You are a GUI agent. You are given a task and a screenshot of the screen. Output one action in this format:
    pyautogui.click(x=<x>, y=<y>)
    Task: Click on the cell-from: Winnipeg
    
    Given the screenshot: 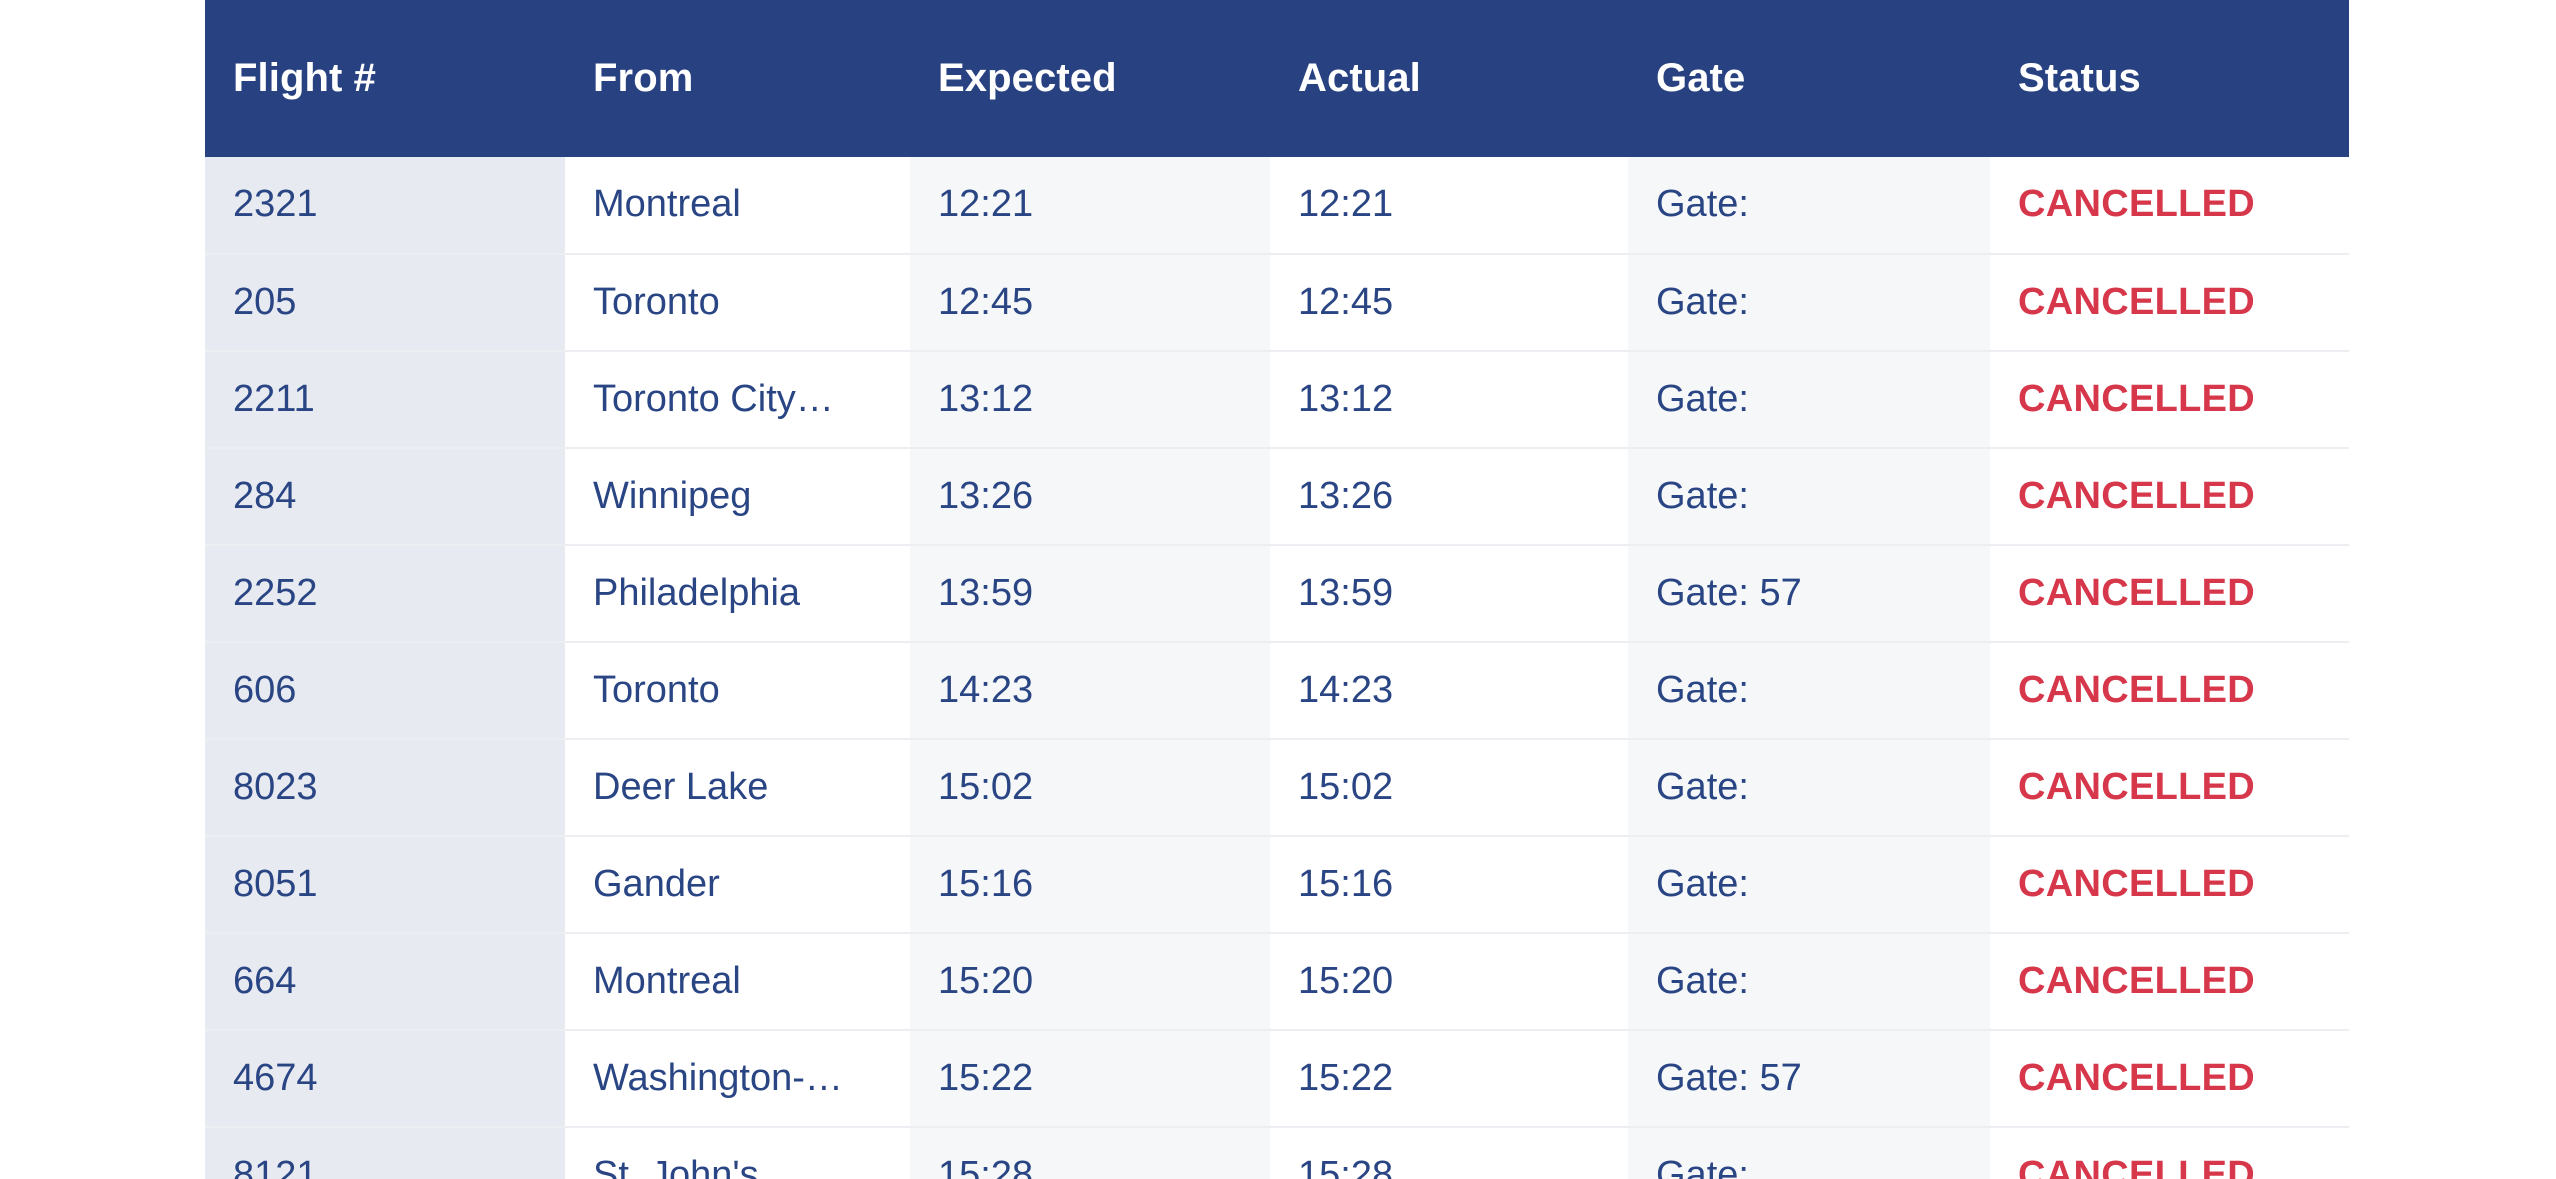 What is the action you would take?
    pyautogui.click(x=737, y=497)
    